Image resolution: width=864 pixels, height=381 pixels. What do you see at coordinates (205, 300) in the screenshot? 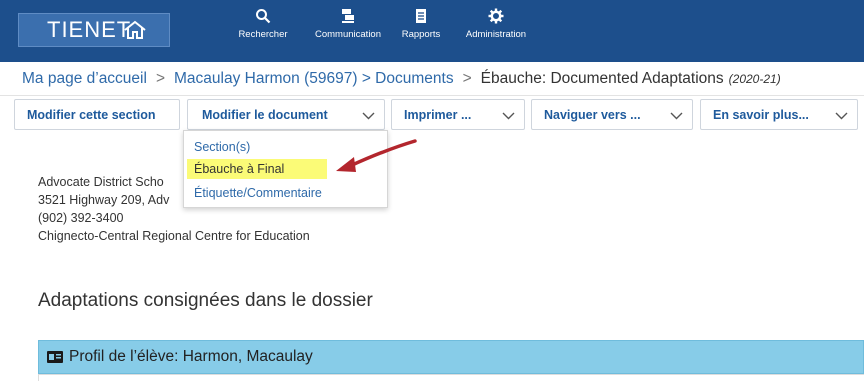
I see `page-heading: Adaptations consignées dans le dossier` at bounding box center [205, 300].